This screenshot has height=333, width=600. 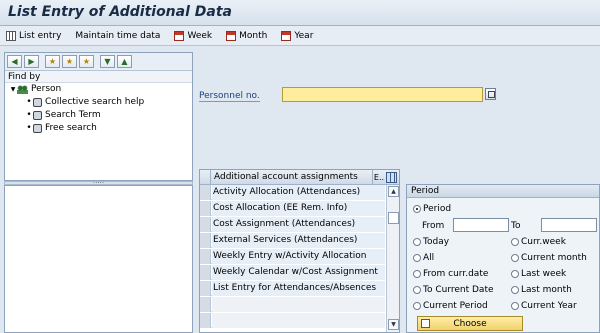 What do you see at coordinates (393, 218) in the screenshot?
I see `scroll-thumb` at bounding box center [393, 218].